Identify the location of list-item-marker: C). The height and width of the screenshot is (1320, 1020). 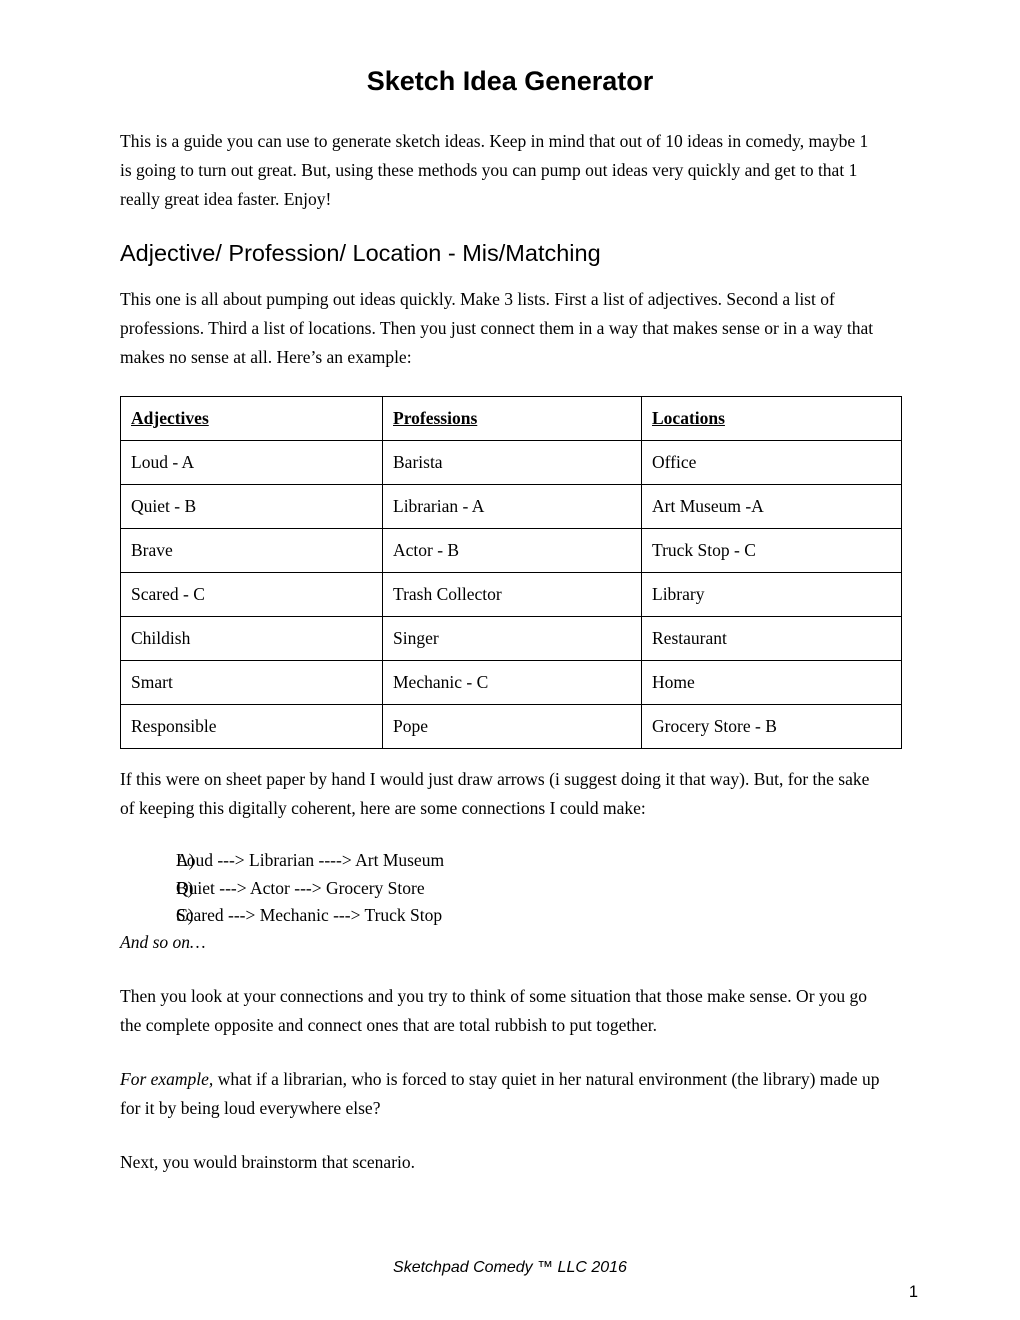
(185, 915).